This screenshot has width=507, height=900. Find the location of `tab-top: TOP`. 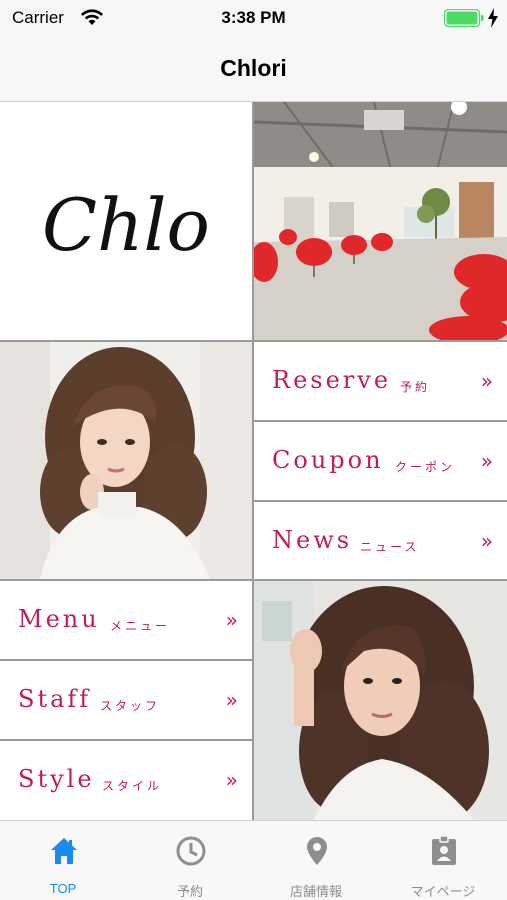

tab-top: TOP is located at coordinates (63, 860).